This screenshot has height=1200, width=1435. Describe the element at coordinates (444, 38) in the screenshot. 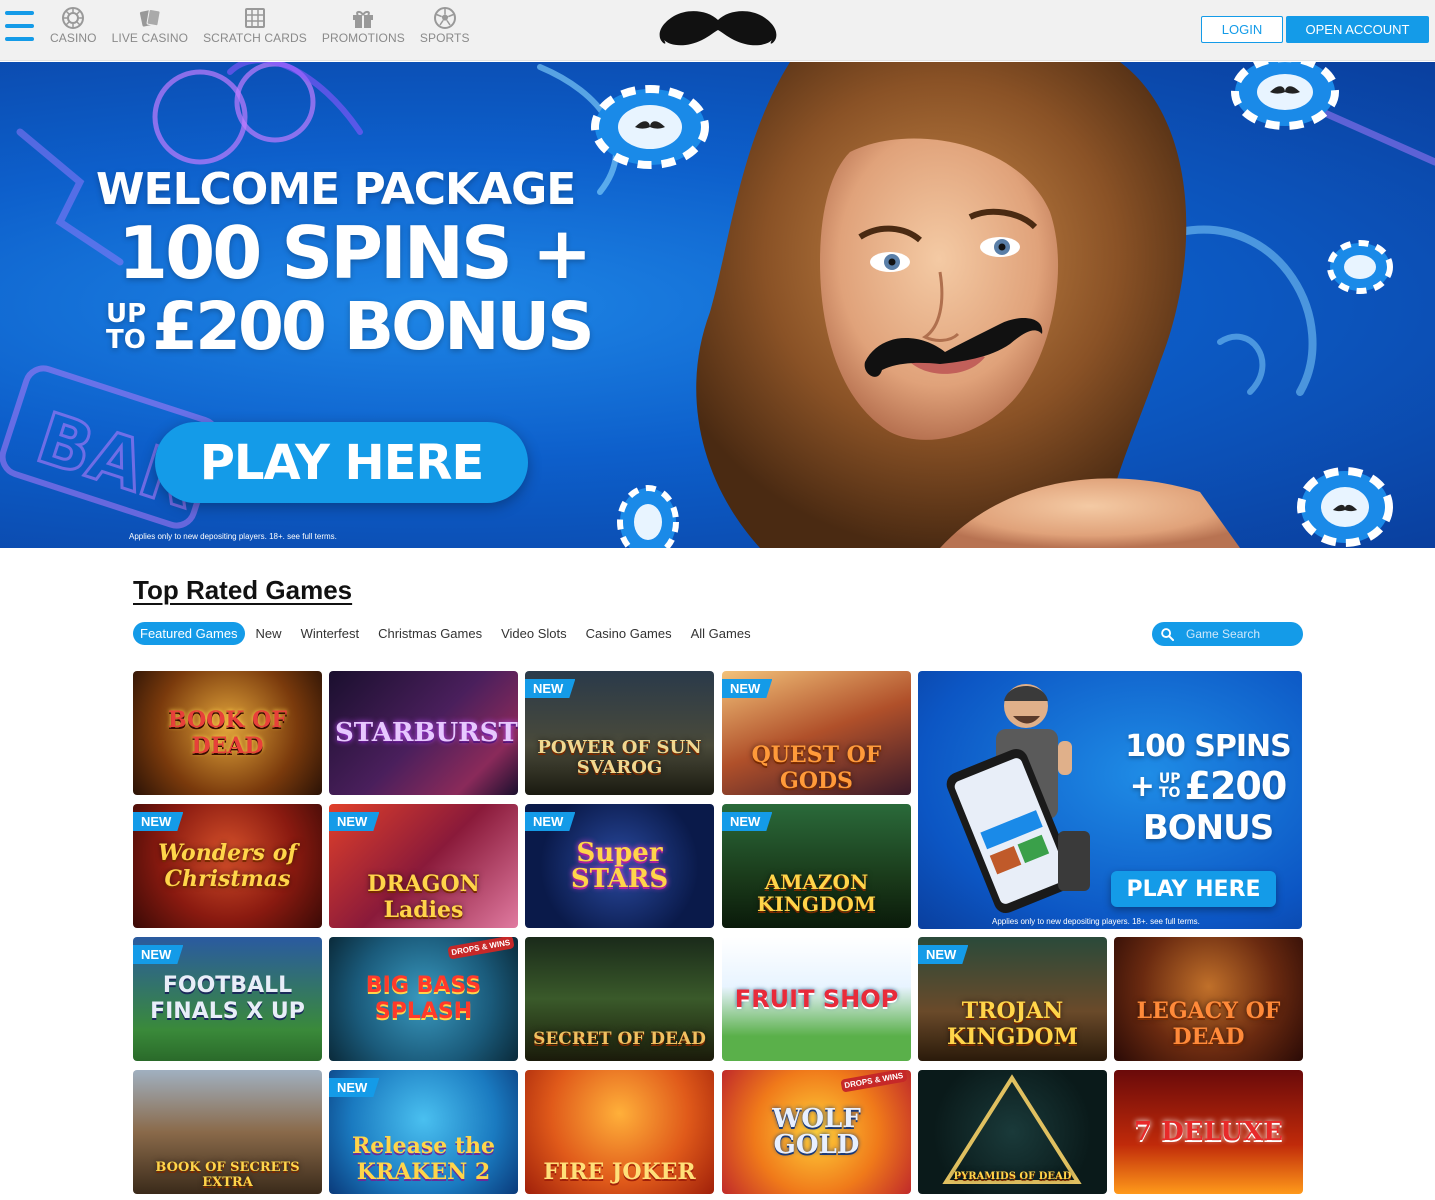

I see `nav-label: SPORTS` at that location.